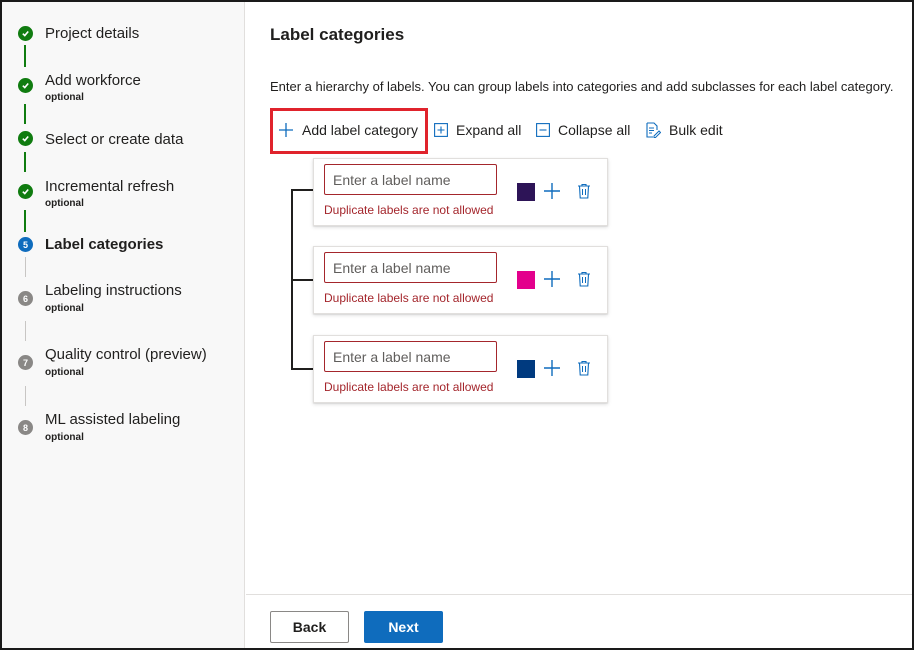 Image resolution: width=914 pixels, height=650 pixels. I want to click on step-number-badge: 7, so click(25, 362).